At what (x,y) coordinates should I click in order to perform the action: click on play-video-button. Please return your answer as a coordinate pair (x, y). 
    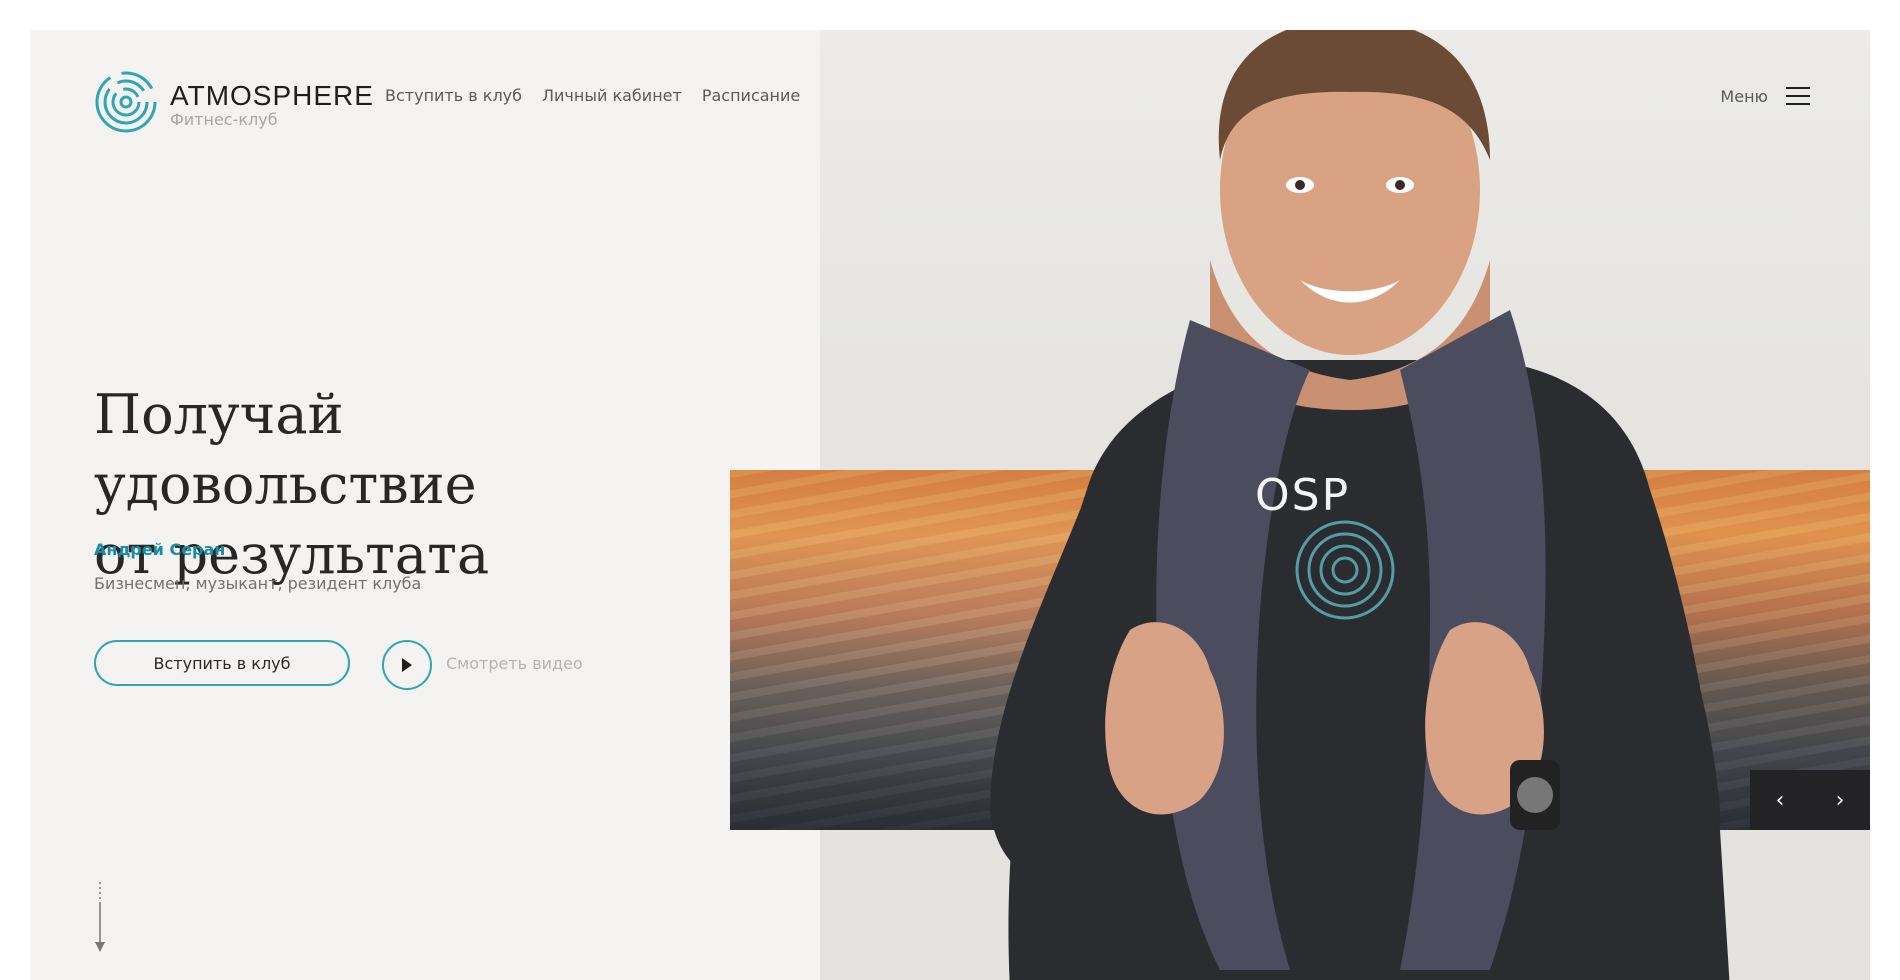
    Looking at the image, I should click on (407, 665).